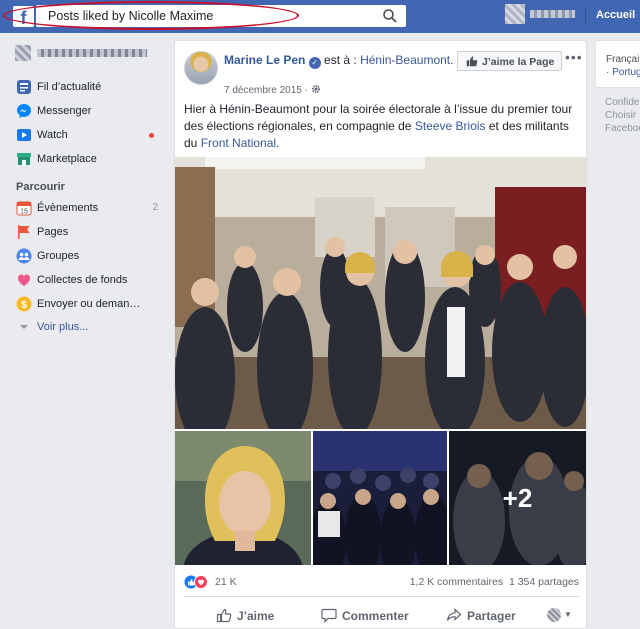  I want to click on more-photos-count: +2, so click(517, 497).